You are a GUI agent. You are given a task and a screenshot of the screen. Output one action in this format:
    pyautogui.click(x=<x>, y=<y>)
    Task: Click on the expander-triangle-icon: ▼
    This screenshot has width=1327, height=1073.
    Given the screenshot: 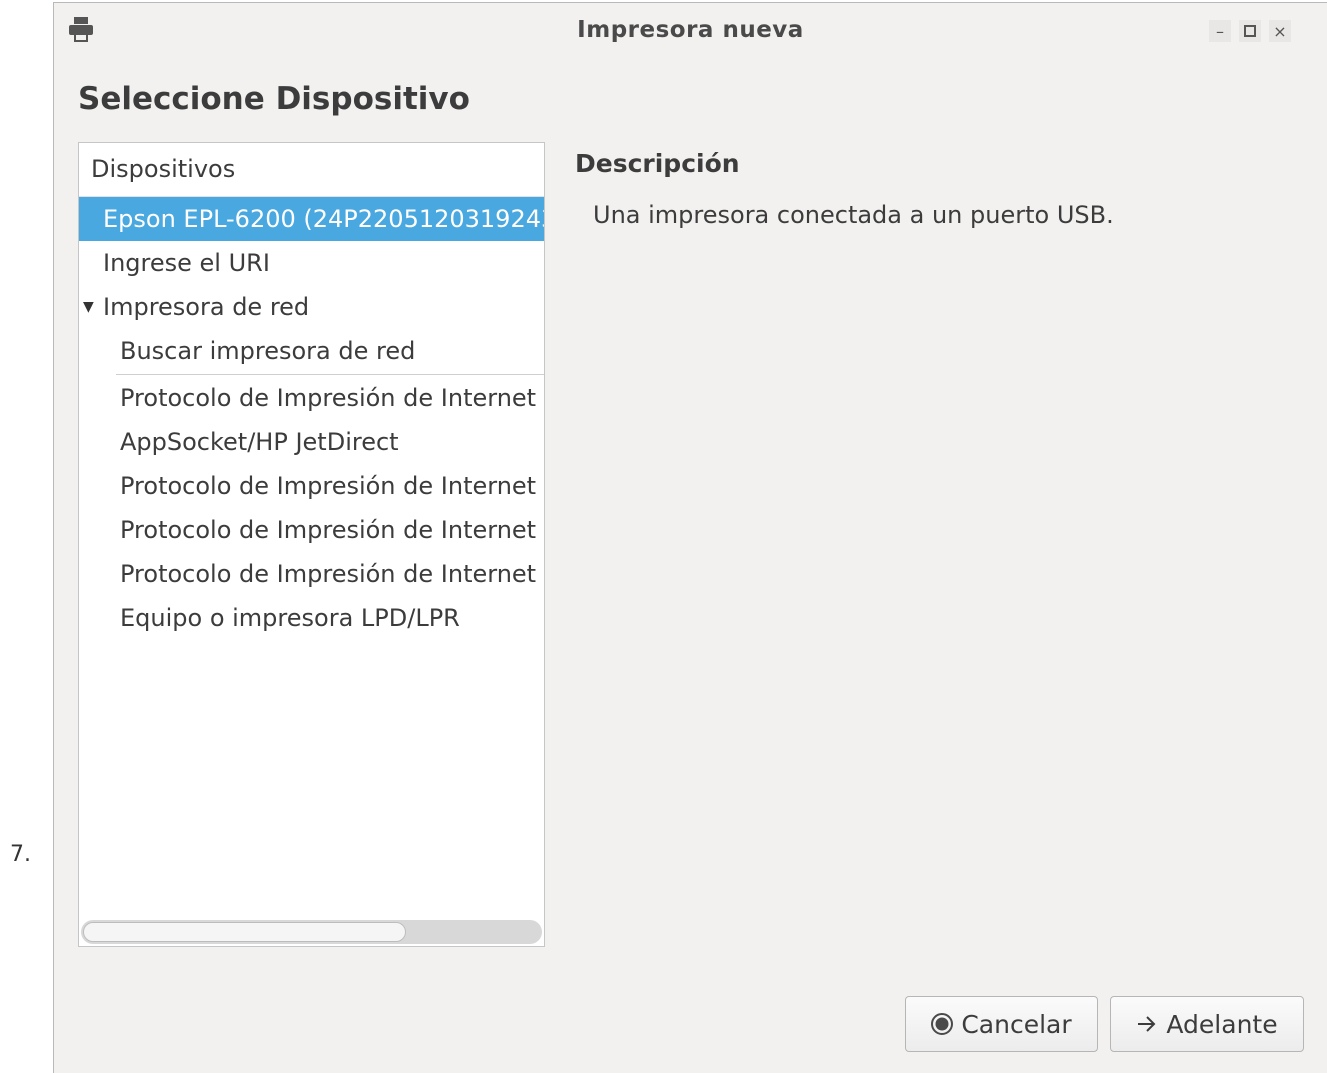 What is the action you would take?
    pyautogui.click(x=88, y=307)
    